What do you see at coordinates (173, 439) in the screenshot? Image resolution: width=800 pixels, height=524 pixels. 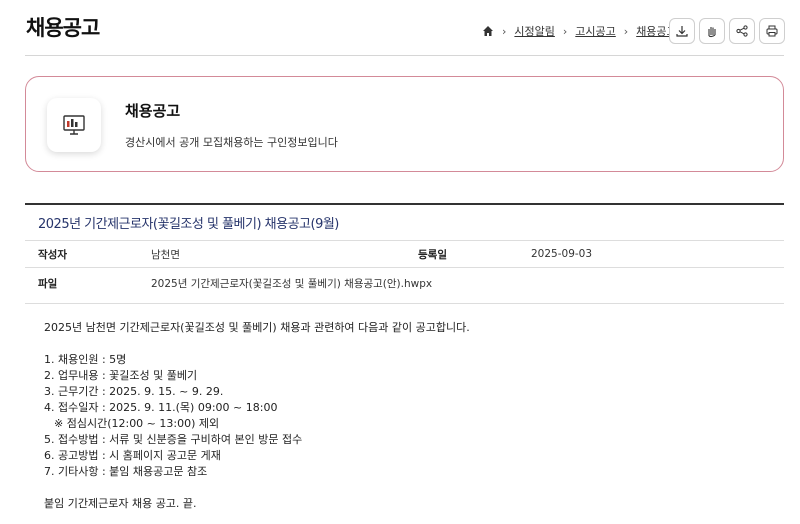 I see `content-item: 5. 접수방법 : 서류 및 신분증을 구비하여 본인 방문 접수` at bounding box center [173, 439].